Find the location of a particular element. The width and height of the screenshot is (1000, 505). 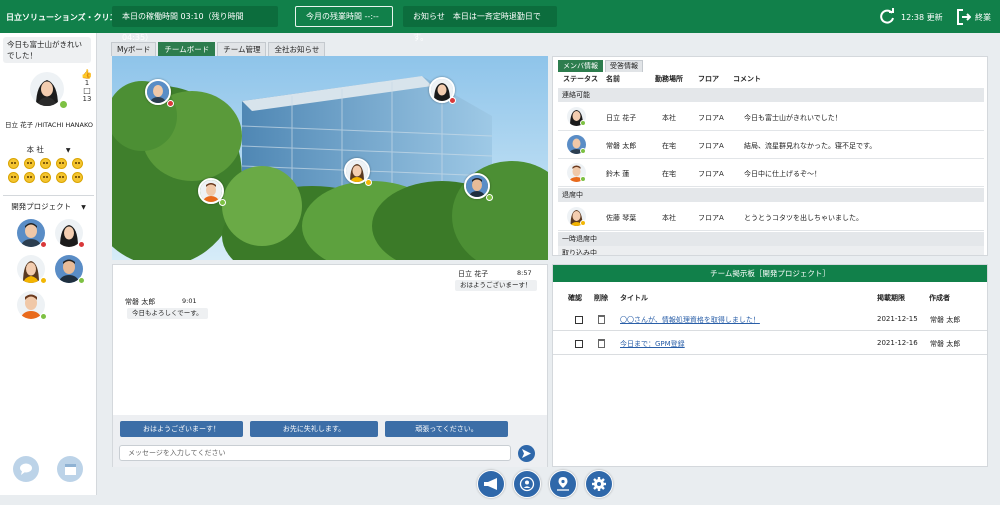

member-location: 在宅 is located at coordinates (669, 146).